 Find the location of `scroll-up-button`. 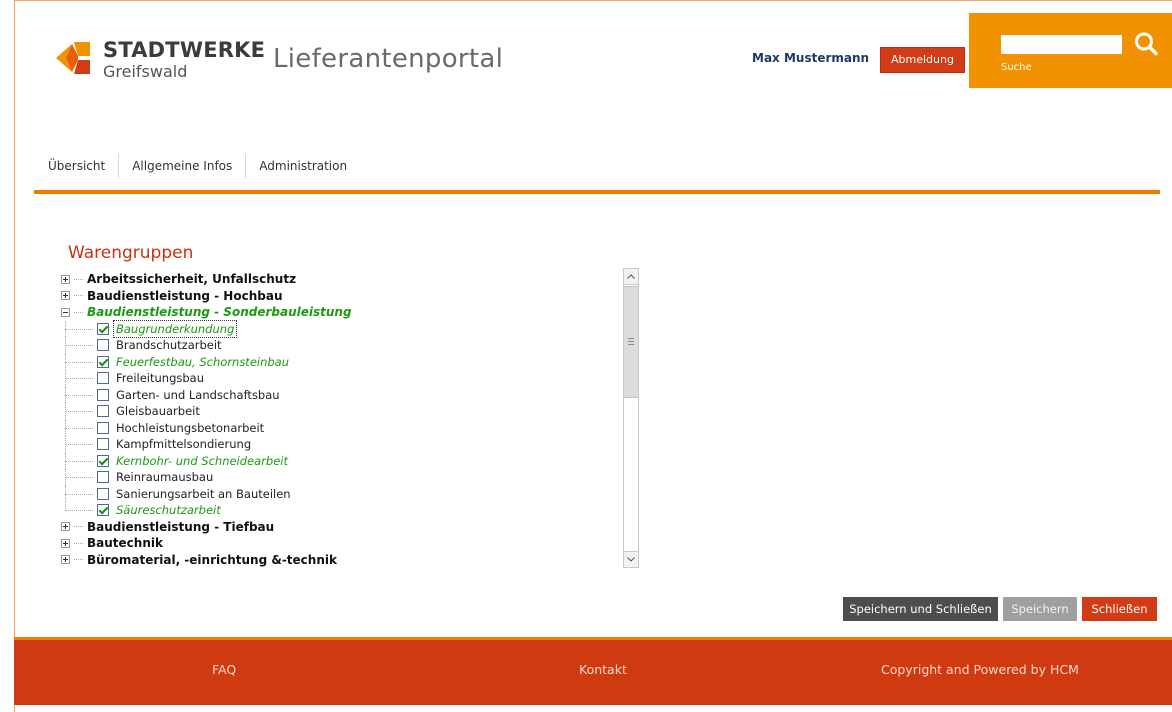

scroll-up-button is located at coordinates (631, 277).